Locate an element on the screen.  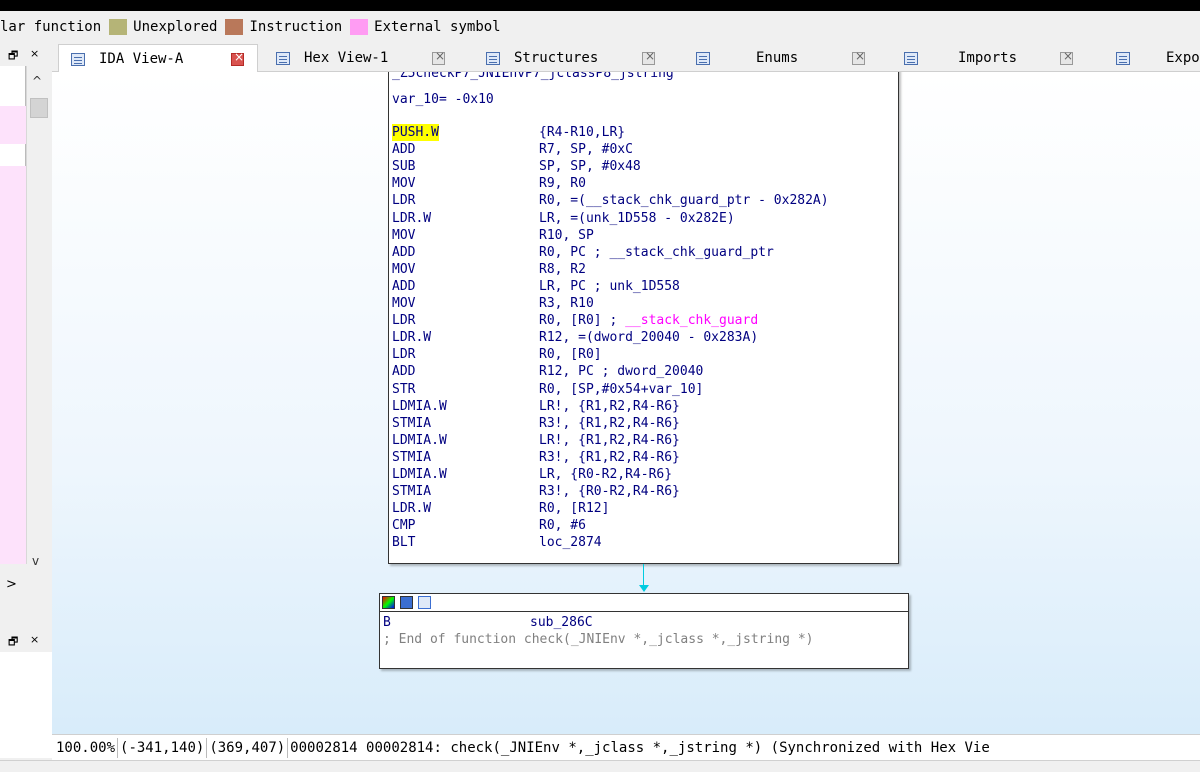
instruction-operands: R0, [R12] is located at coordinates (574, 508).